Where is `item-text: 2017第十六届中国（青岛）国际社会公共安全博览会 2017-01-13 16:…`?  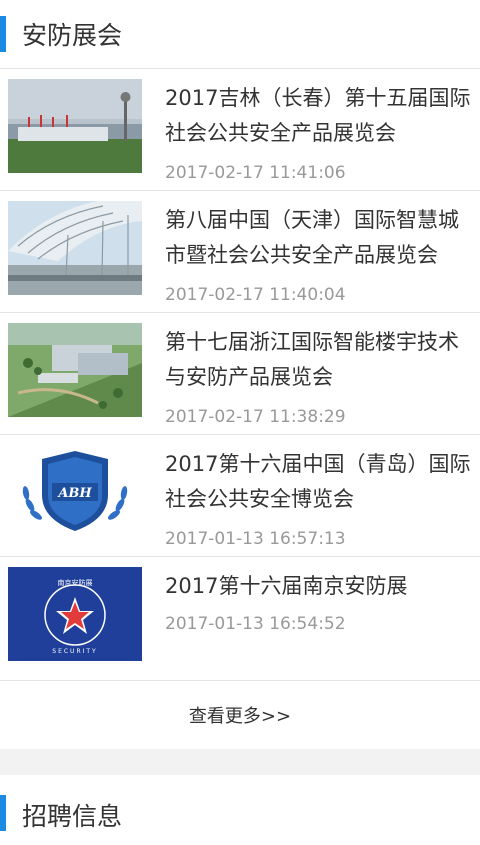 item-text: 2017第十六届中国（青岛）国际社会公共安全博览会 2017-01-13 16:… is located at coordinates (322, 500).